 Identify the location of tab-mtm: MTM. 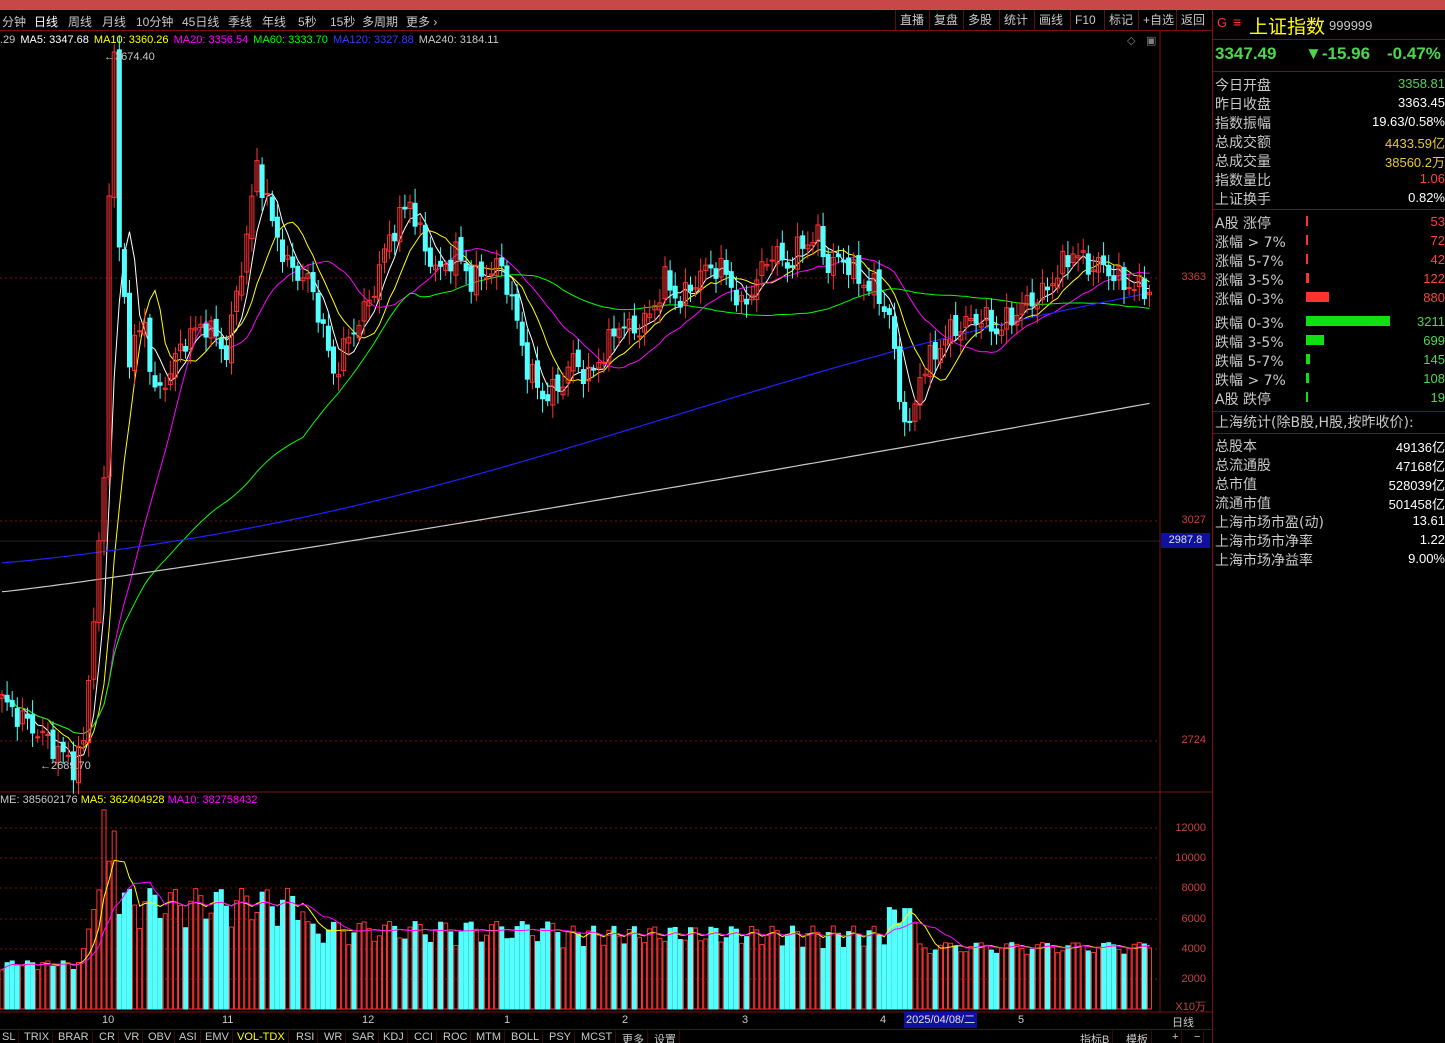
(491, 1037).